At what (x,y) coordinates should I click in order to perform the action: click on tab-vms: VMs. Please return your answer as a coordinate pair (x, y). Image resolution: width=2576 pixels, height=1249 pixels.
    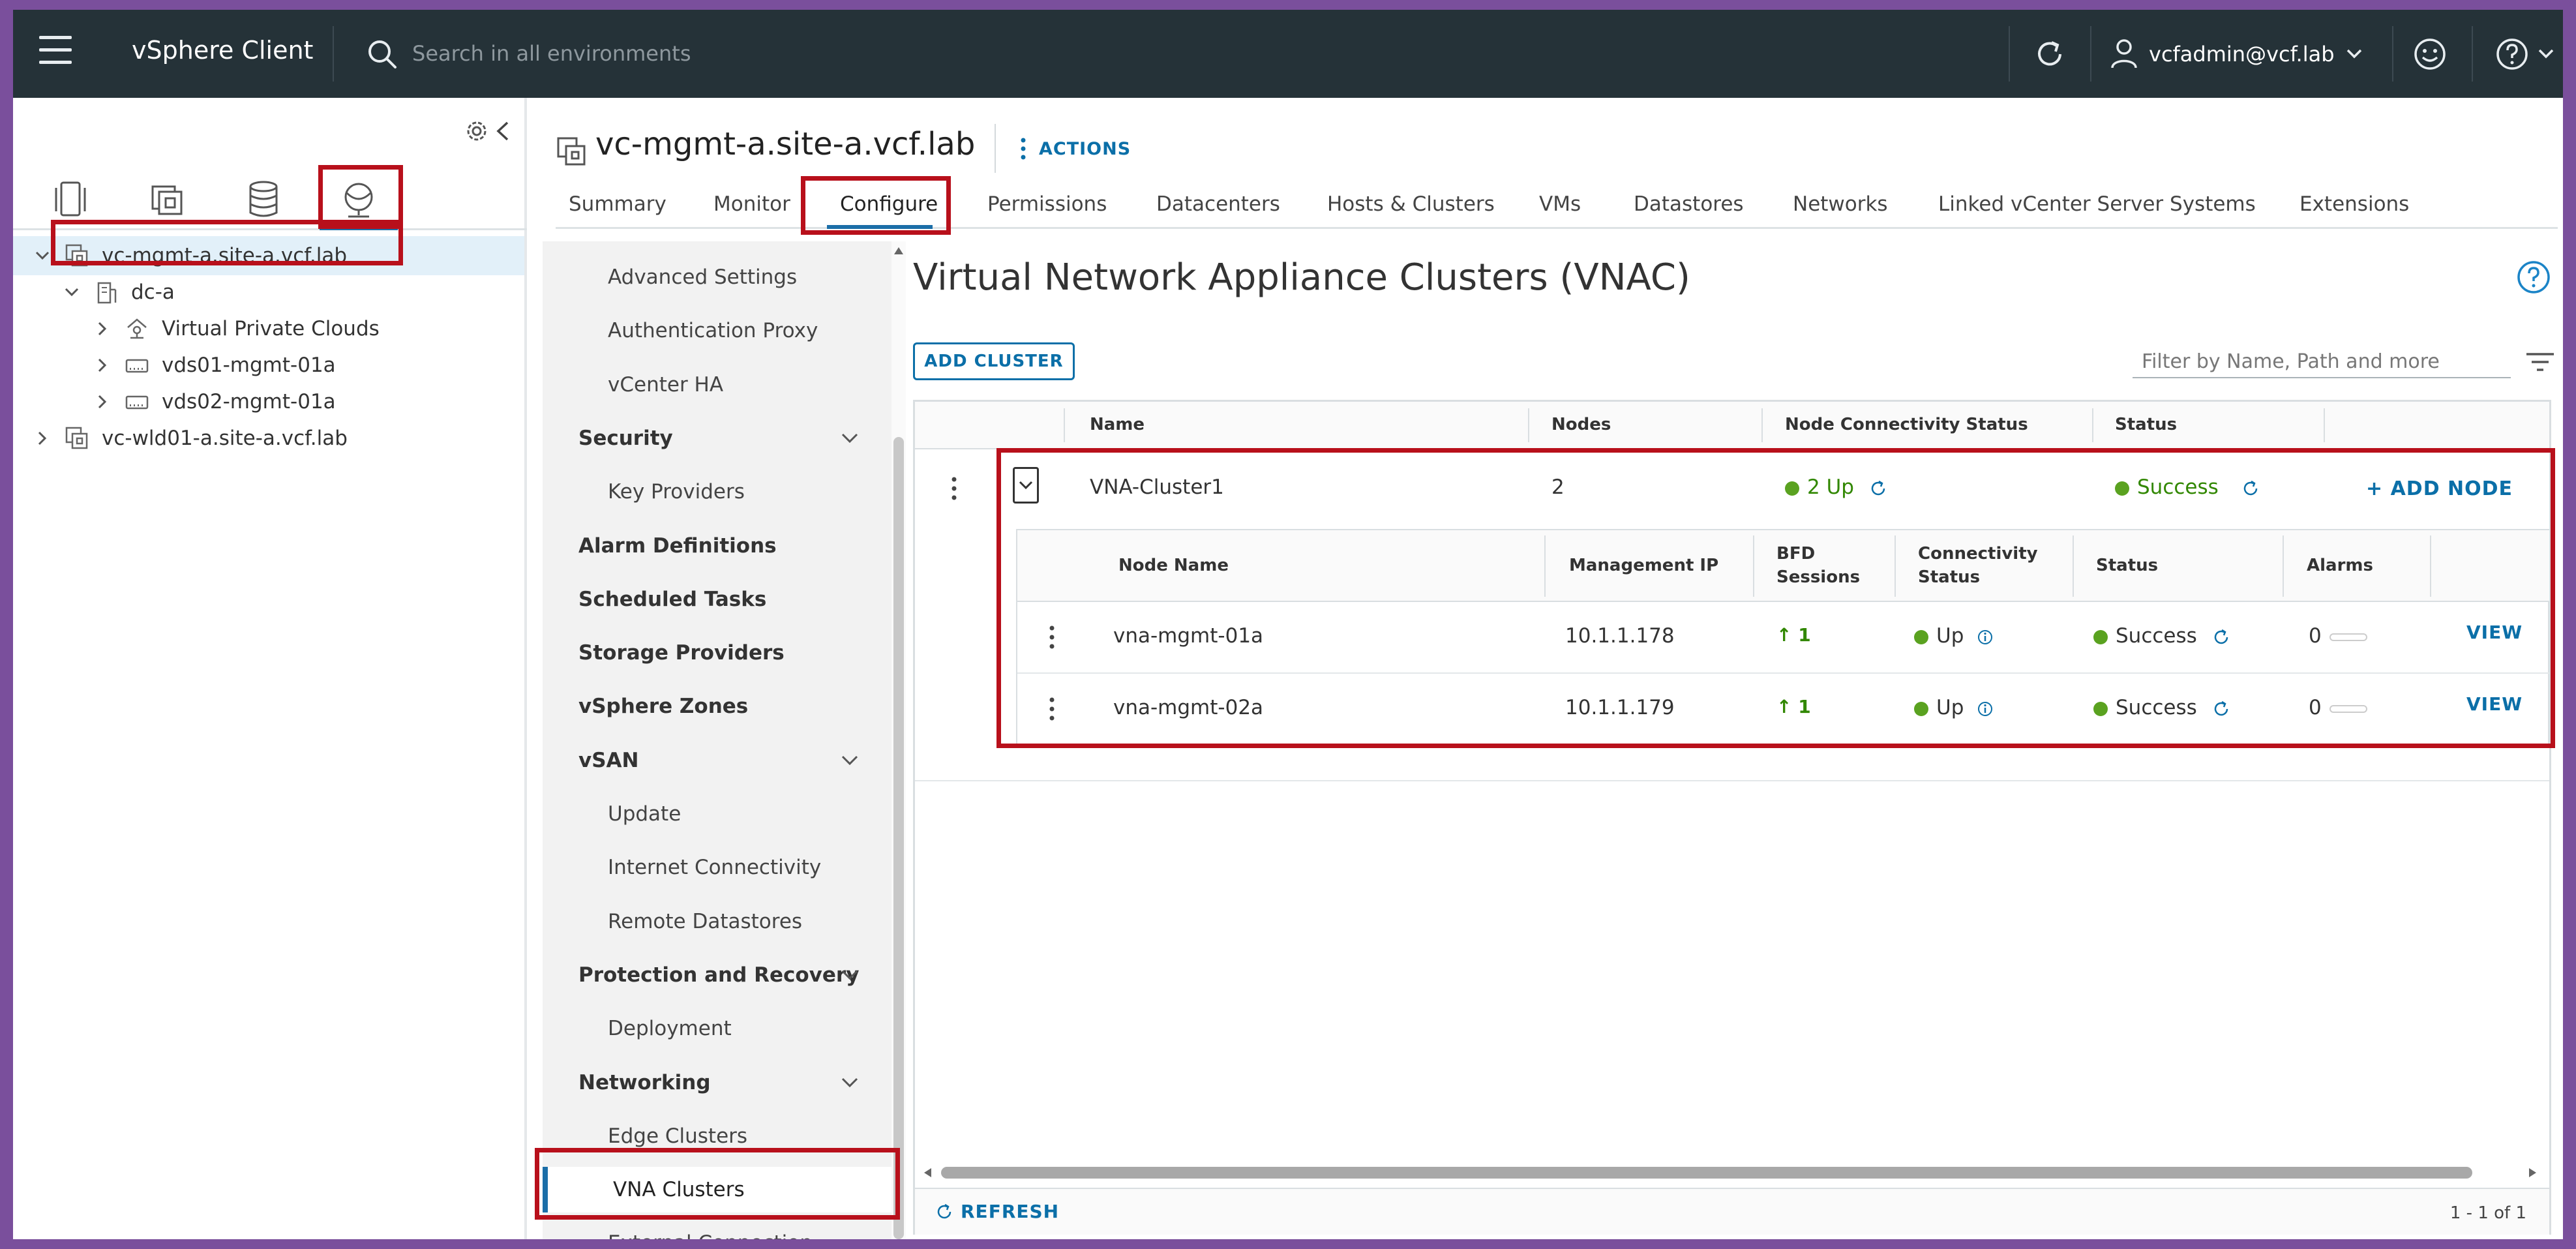
    Looking at the image, I should click on (1560, 204).